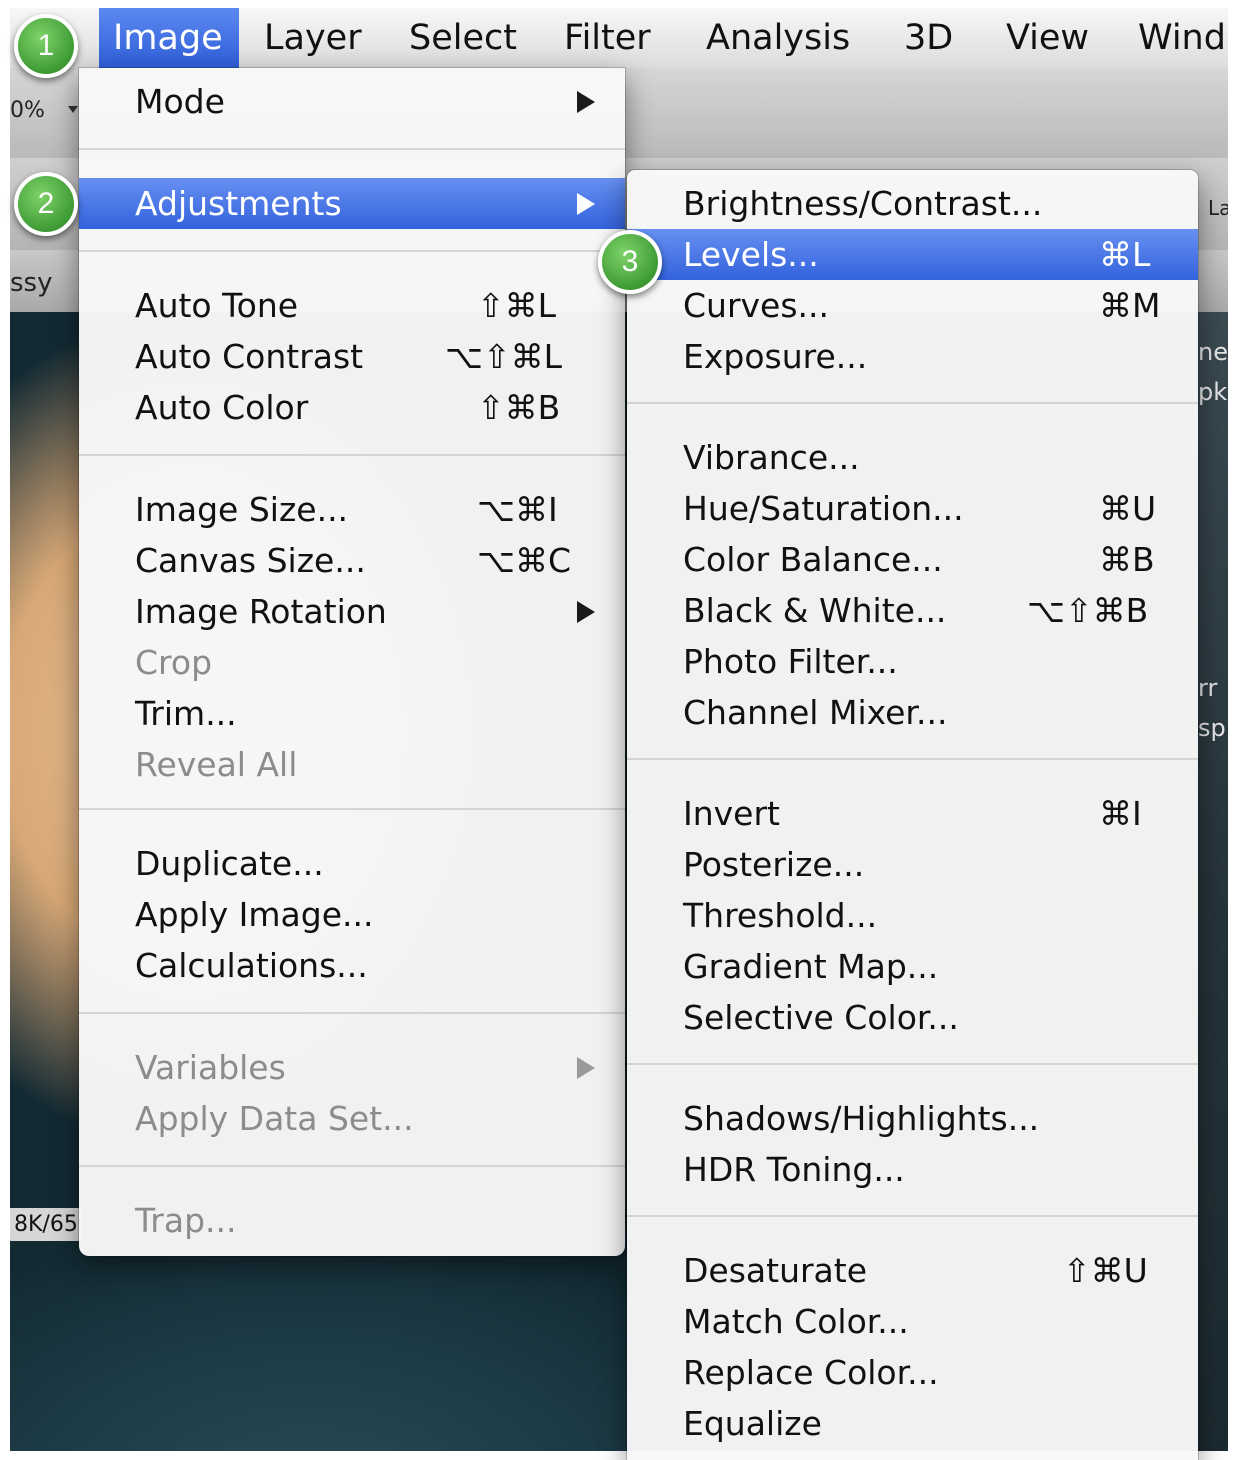 The image size is (1236, 1460). Describe the element at coordinates (31, 283) in the screenshot. I see `document-tab-title: ssy` at that location.